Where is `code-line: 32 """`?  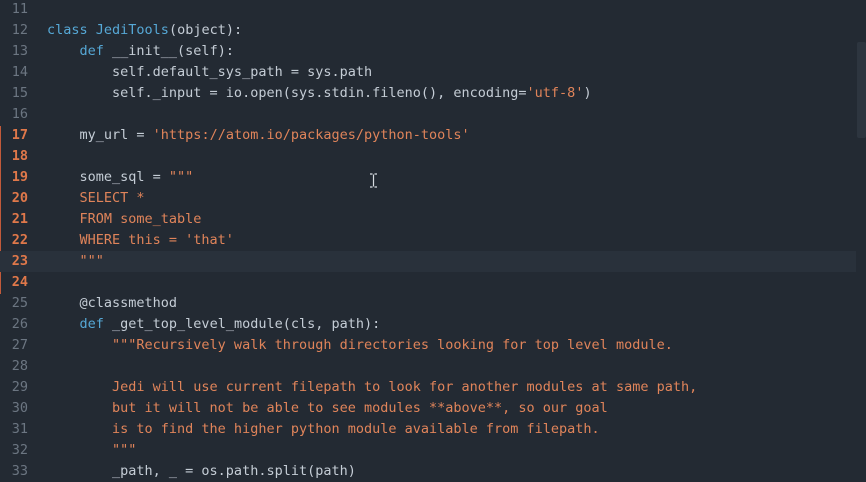 code-line: 32 """ is located at coordinates (428, 450).